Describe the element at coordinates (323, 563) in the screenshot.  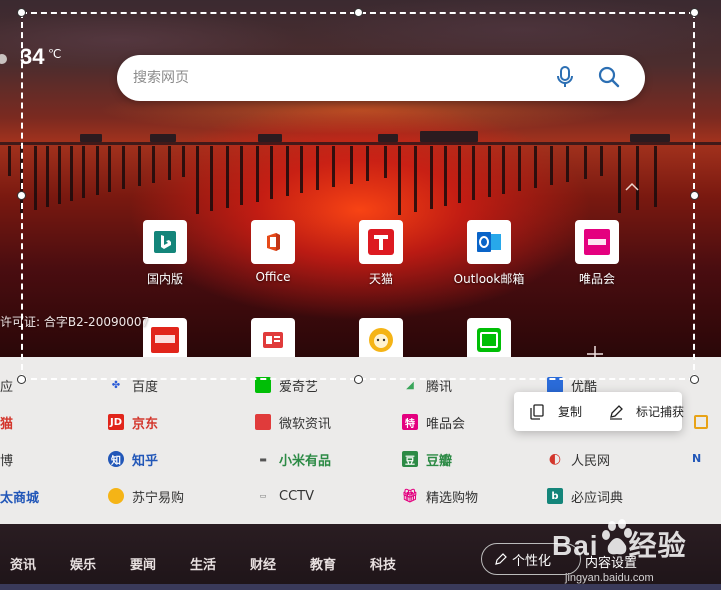
I see `tab-education: 教育` at that location.